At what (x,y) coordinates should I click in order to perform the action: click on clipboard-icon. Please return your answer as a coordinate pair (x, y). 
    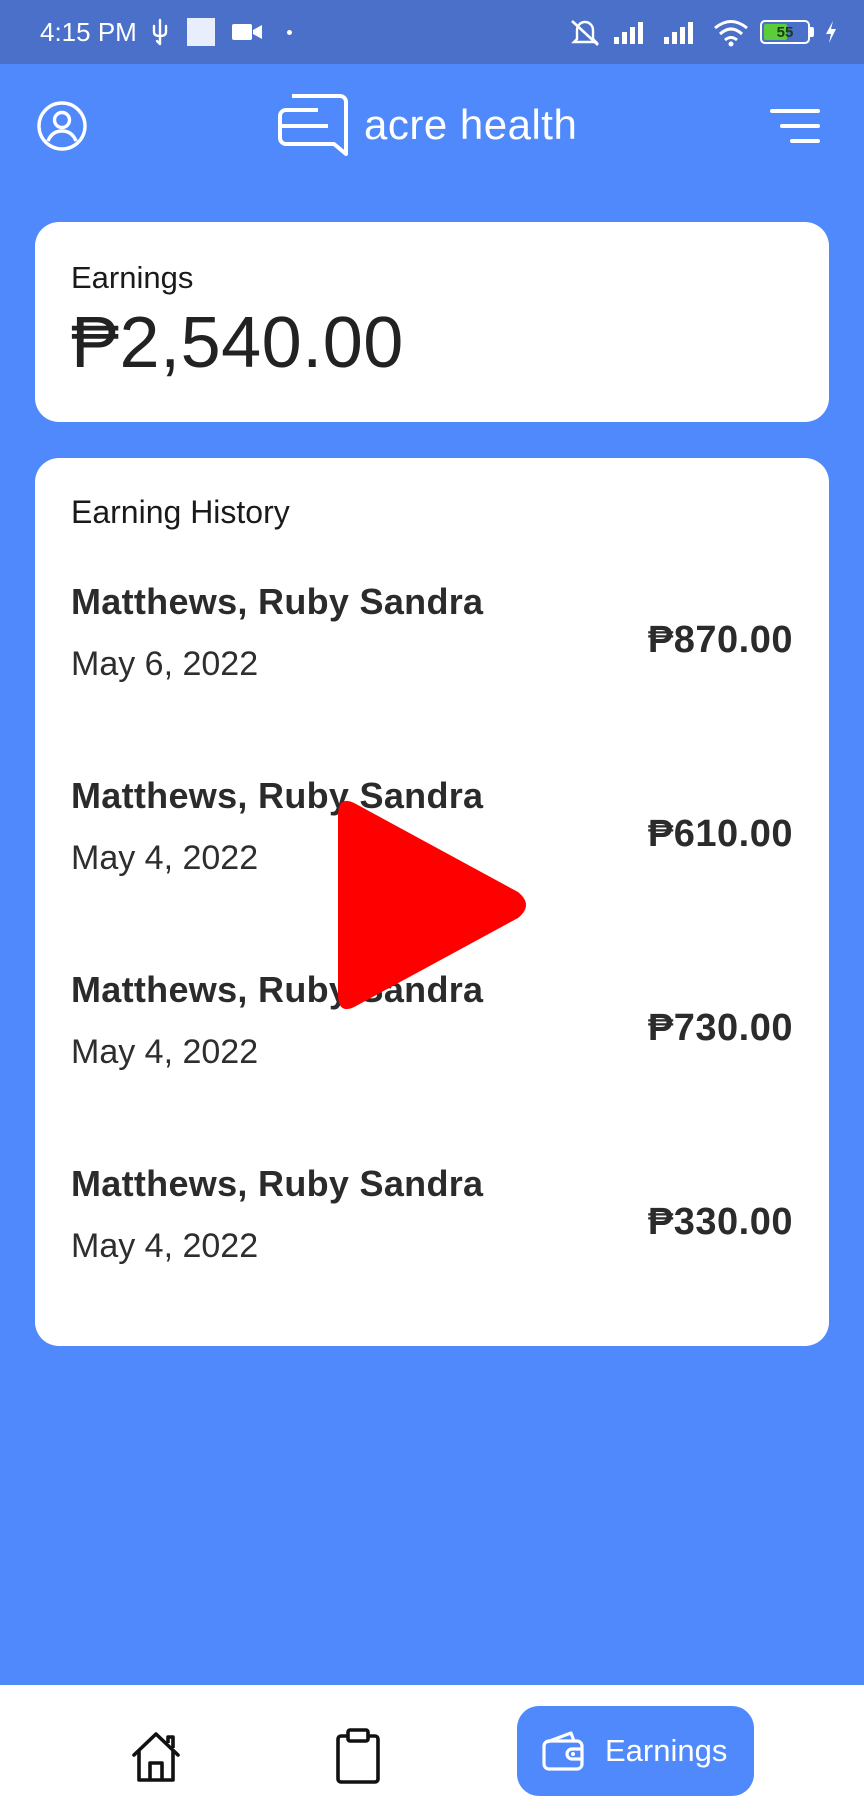
    Looking at the image, I should click on (358, 1756).